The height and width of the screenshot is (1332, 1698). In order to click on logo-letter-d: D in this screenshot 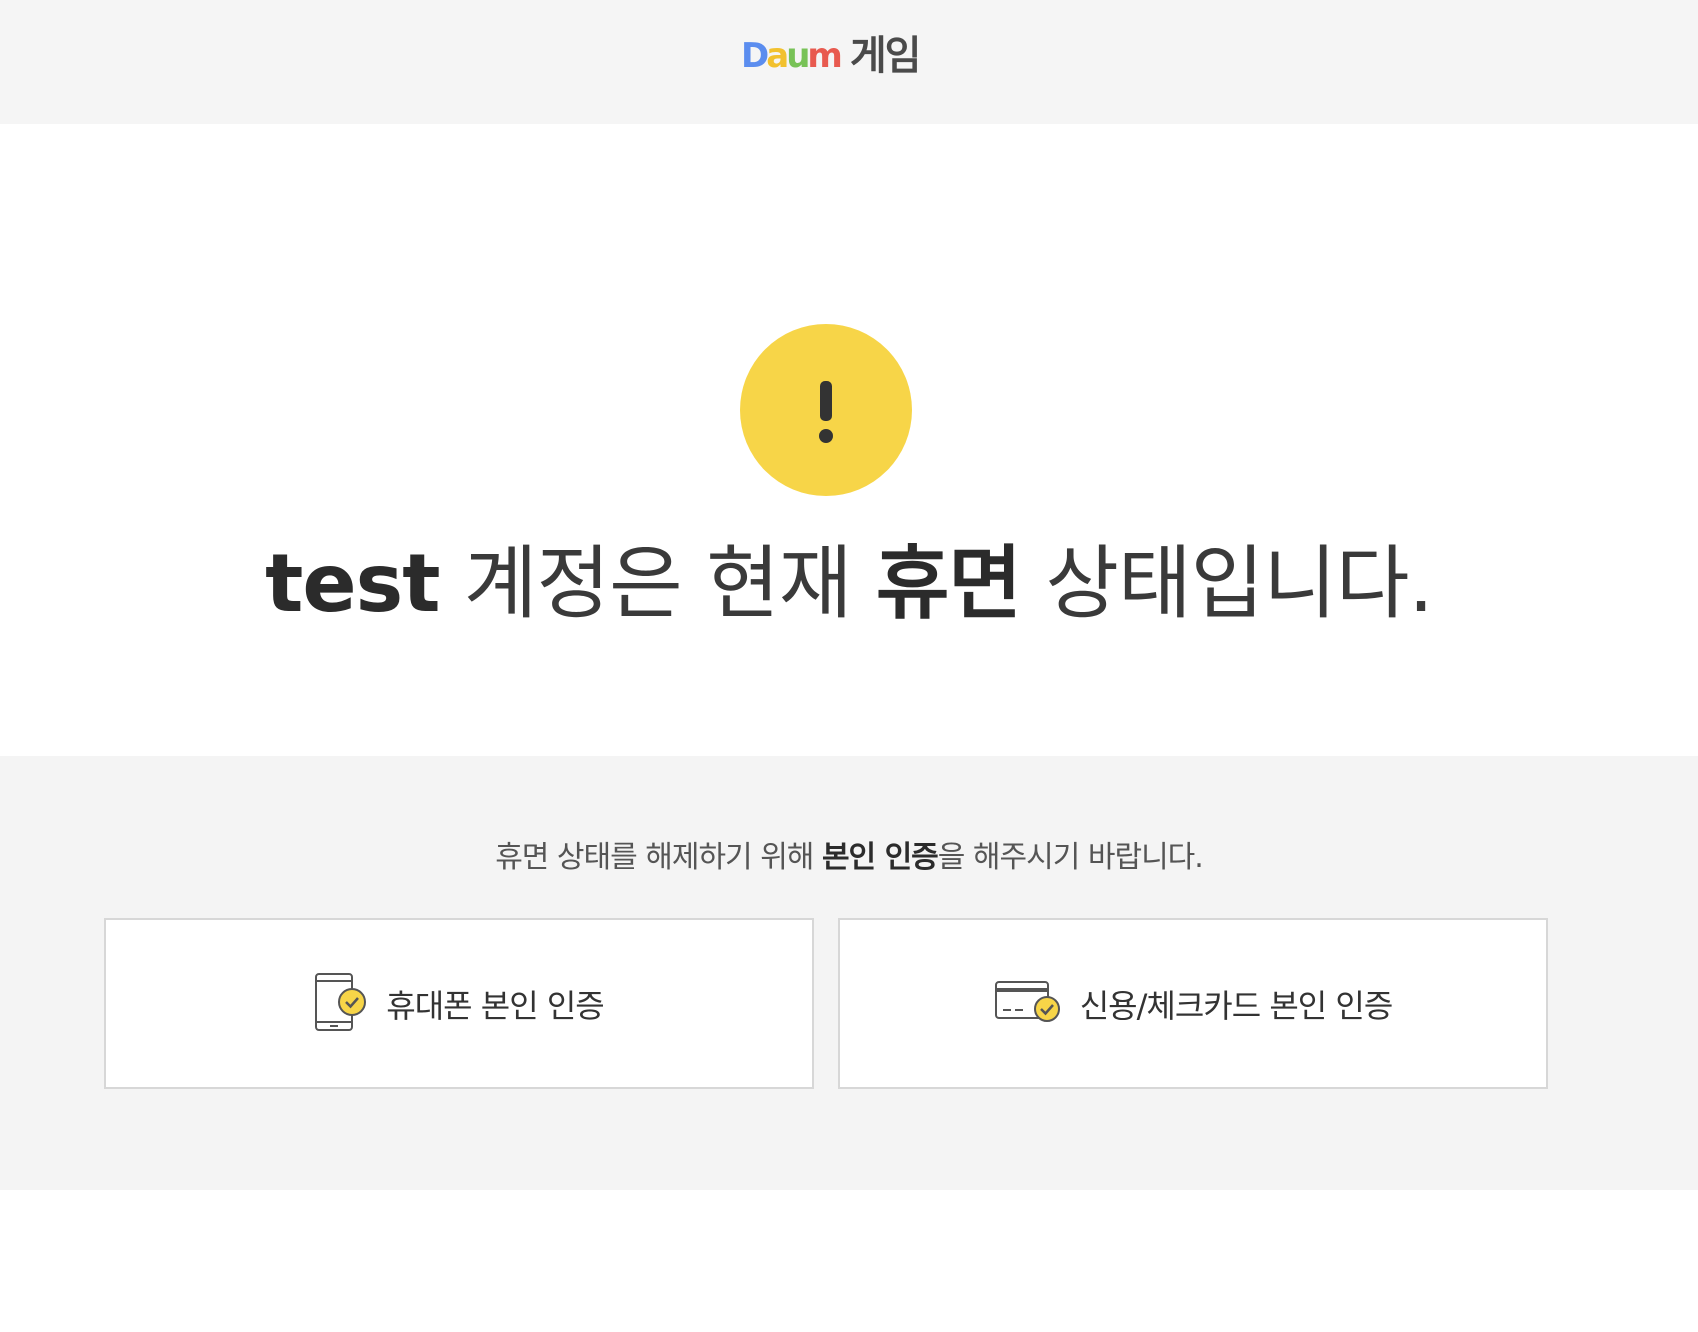, I will do `click(755, 56)`.